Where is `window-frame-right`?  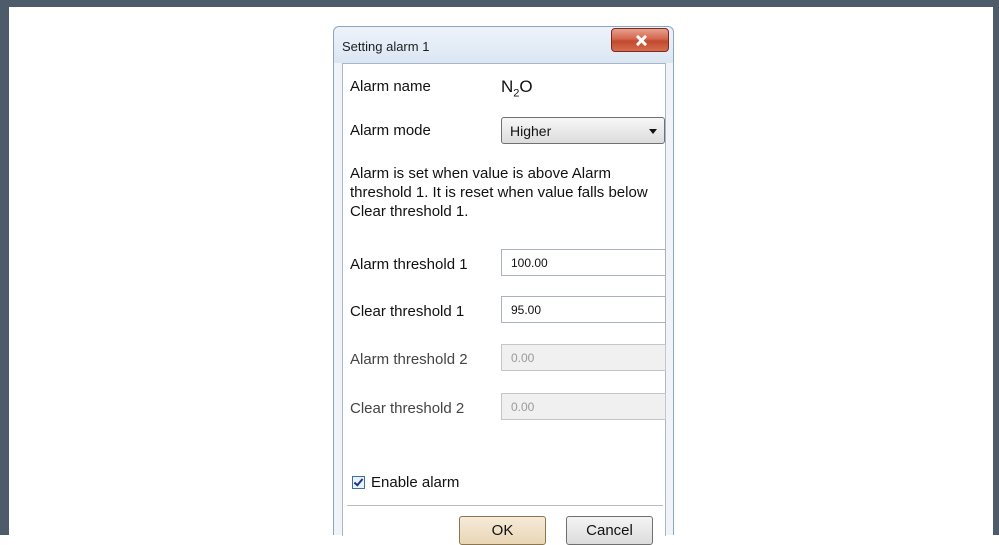
window-frame-right is located at coordinates (996, 267).